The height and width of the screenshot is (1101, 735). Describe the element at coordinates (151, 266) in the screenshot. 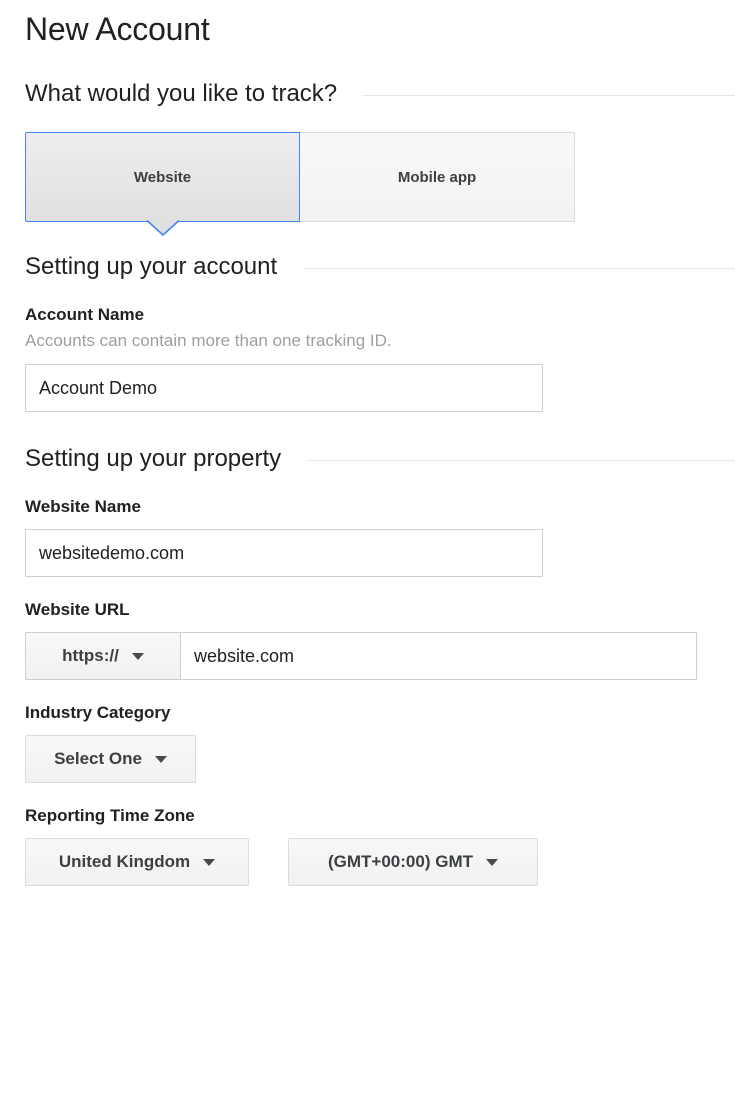

I see `account-section-heading: Setting up your account` at that location.